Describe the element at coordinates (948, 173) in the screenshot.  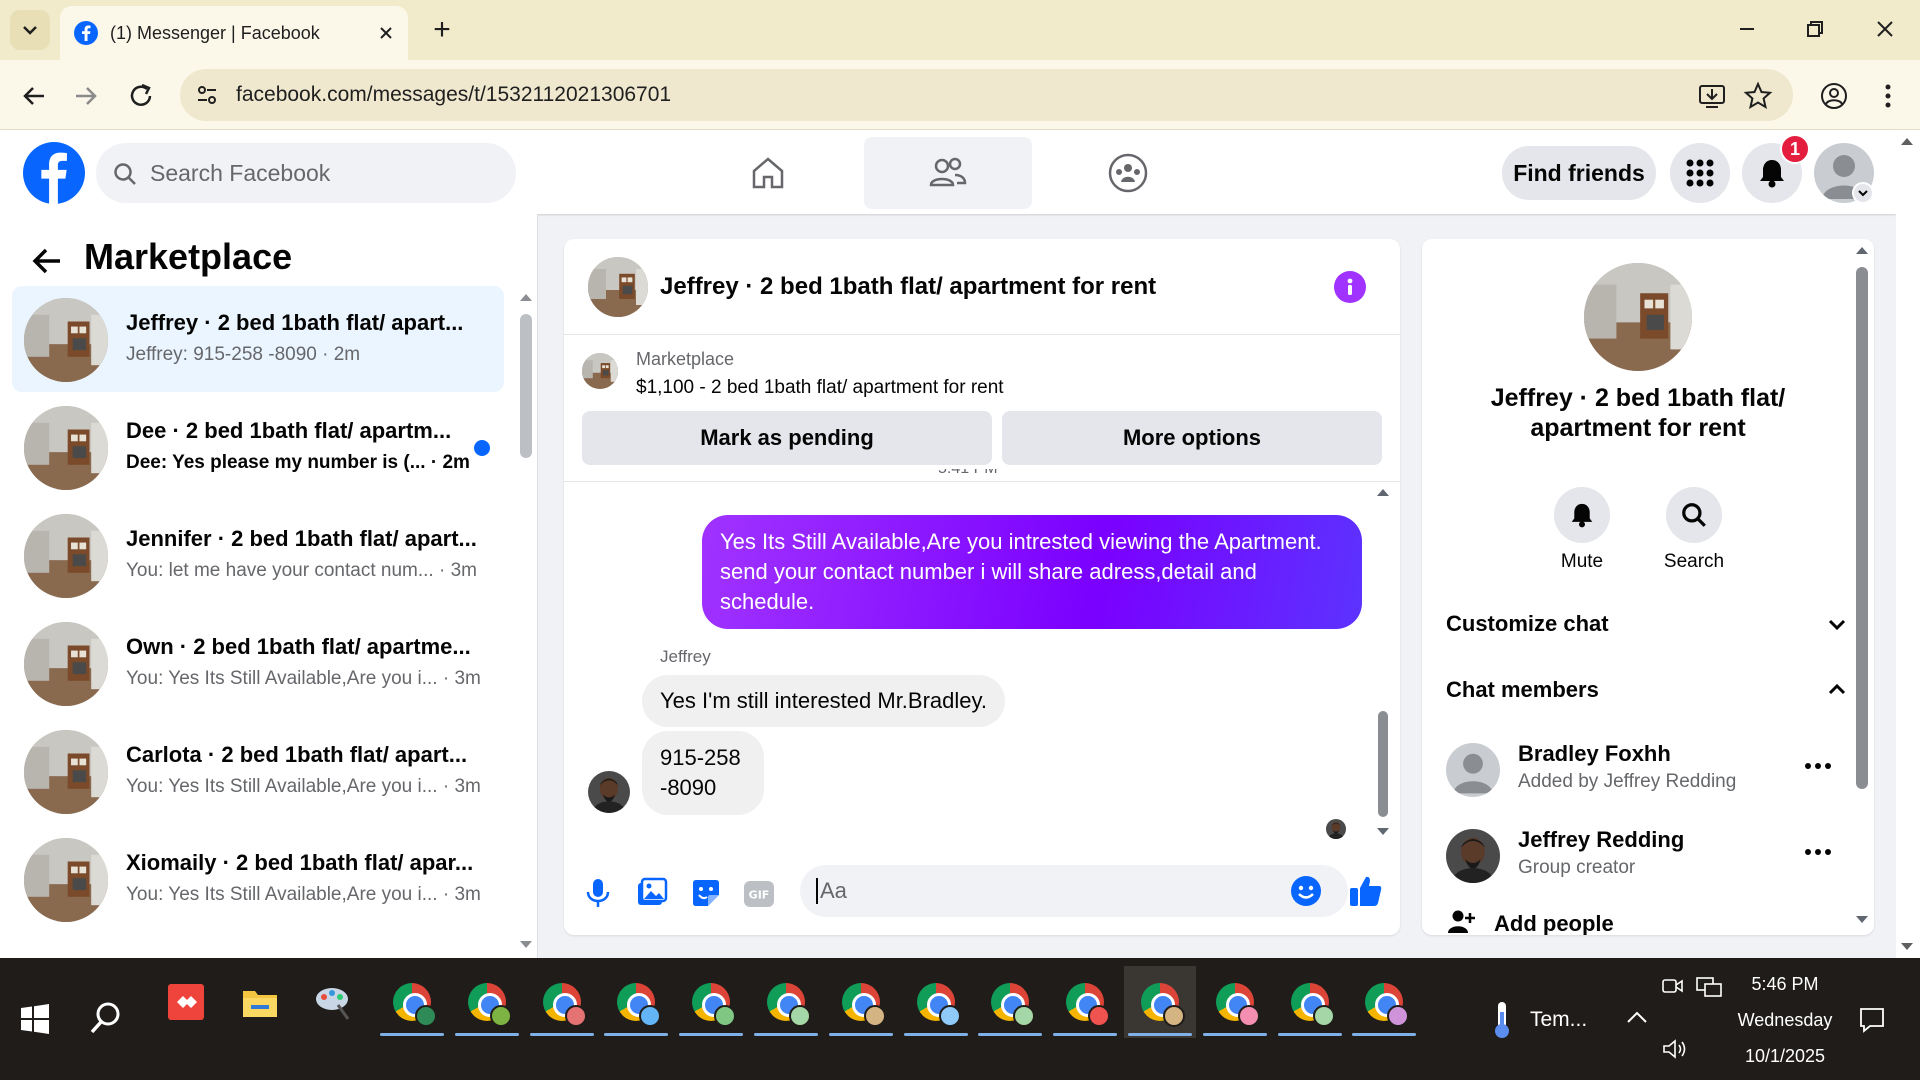
I see `nav-friends-tab` at that location.